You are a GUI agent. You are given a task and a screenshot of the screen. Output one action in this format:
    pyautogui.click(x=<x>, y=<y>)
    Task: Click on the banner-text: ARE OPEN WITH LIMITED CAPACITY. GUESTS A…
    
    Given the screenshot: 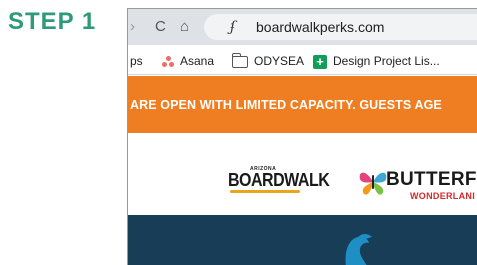 What is the action you would take?
    pyautogui.click(x=286, y=105)
    